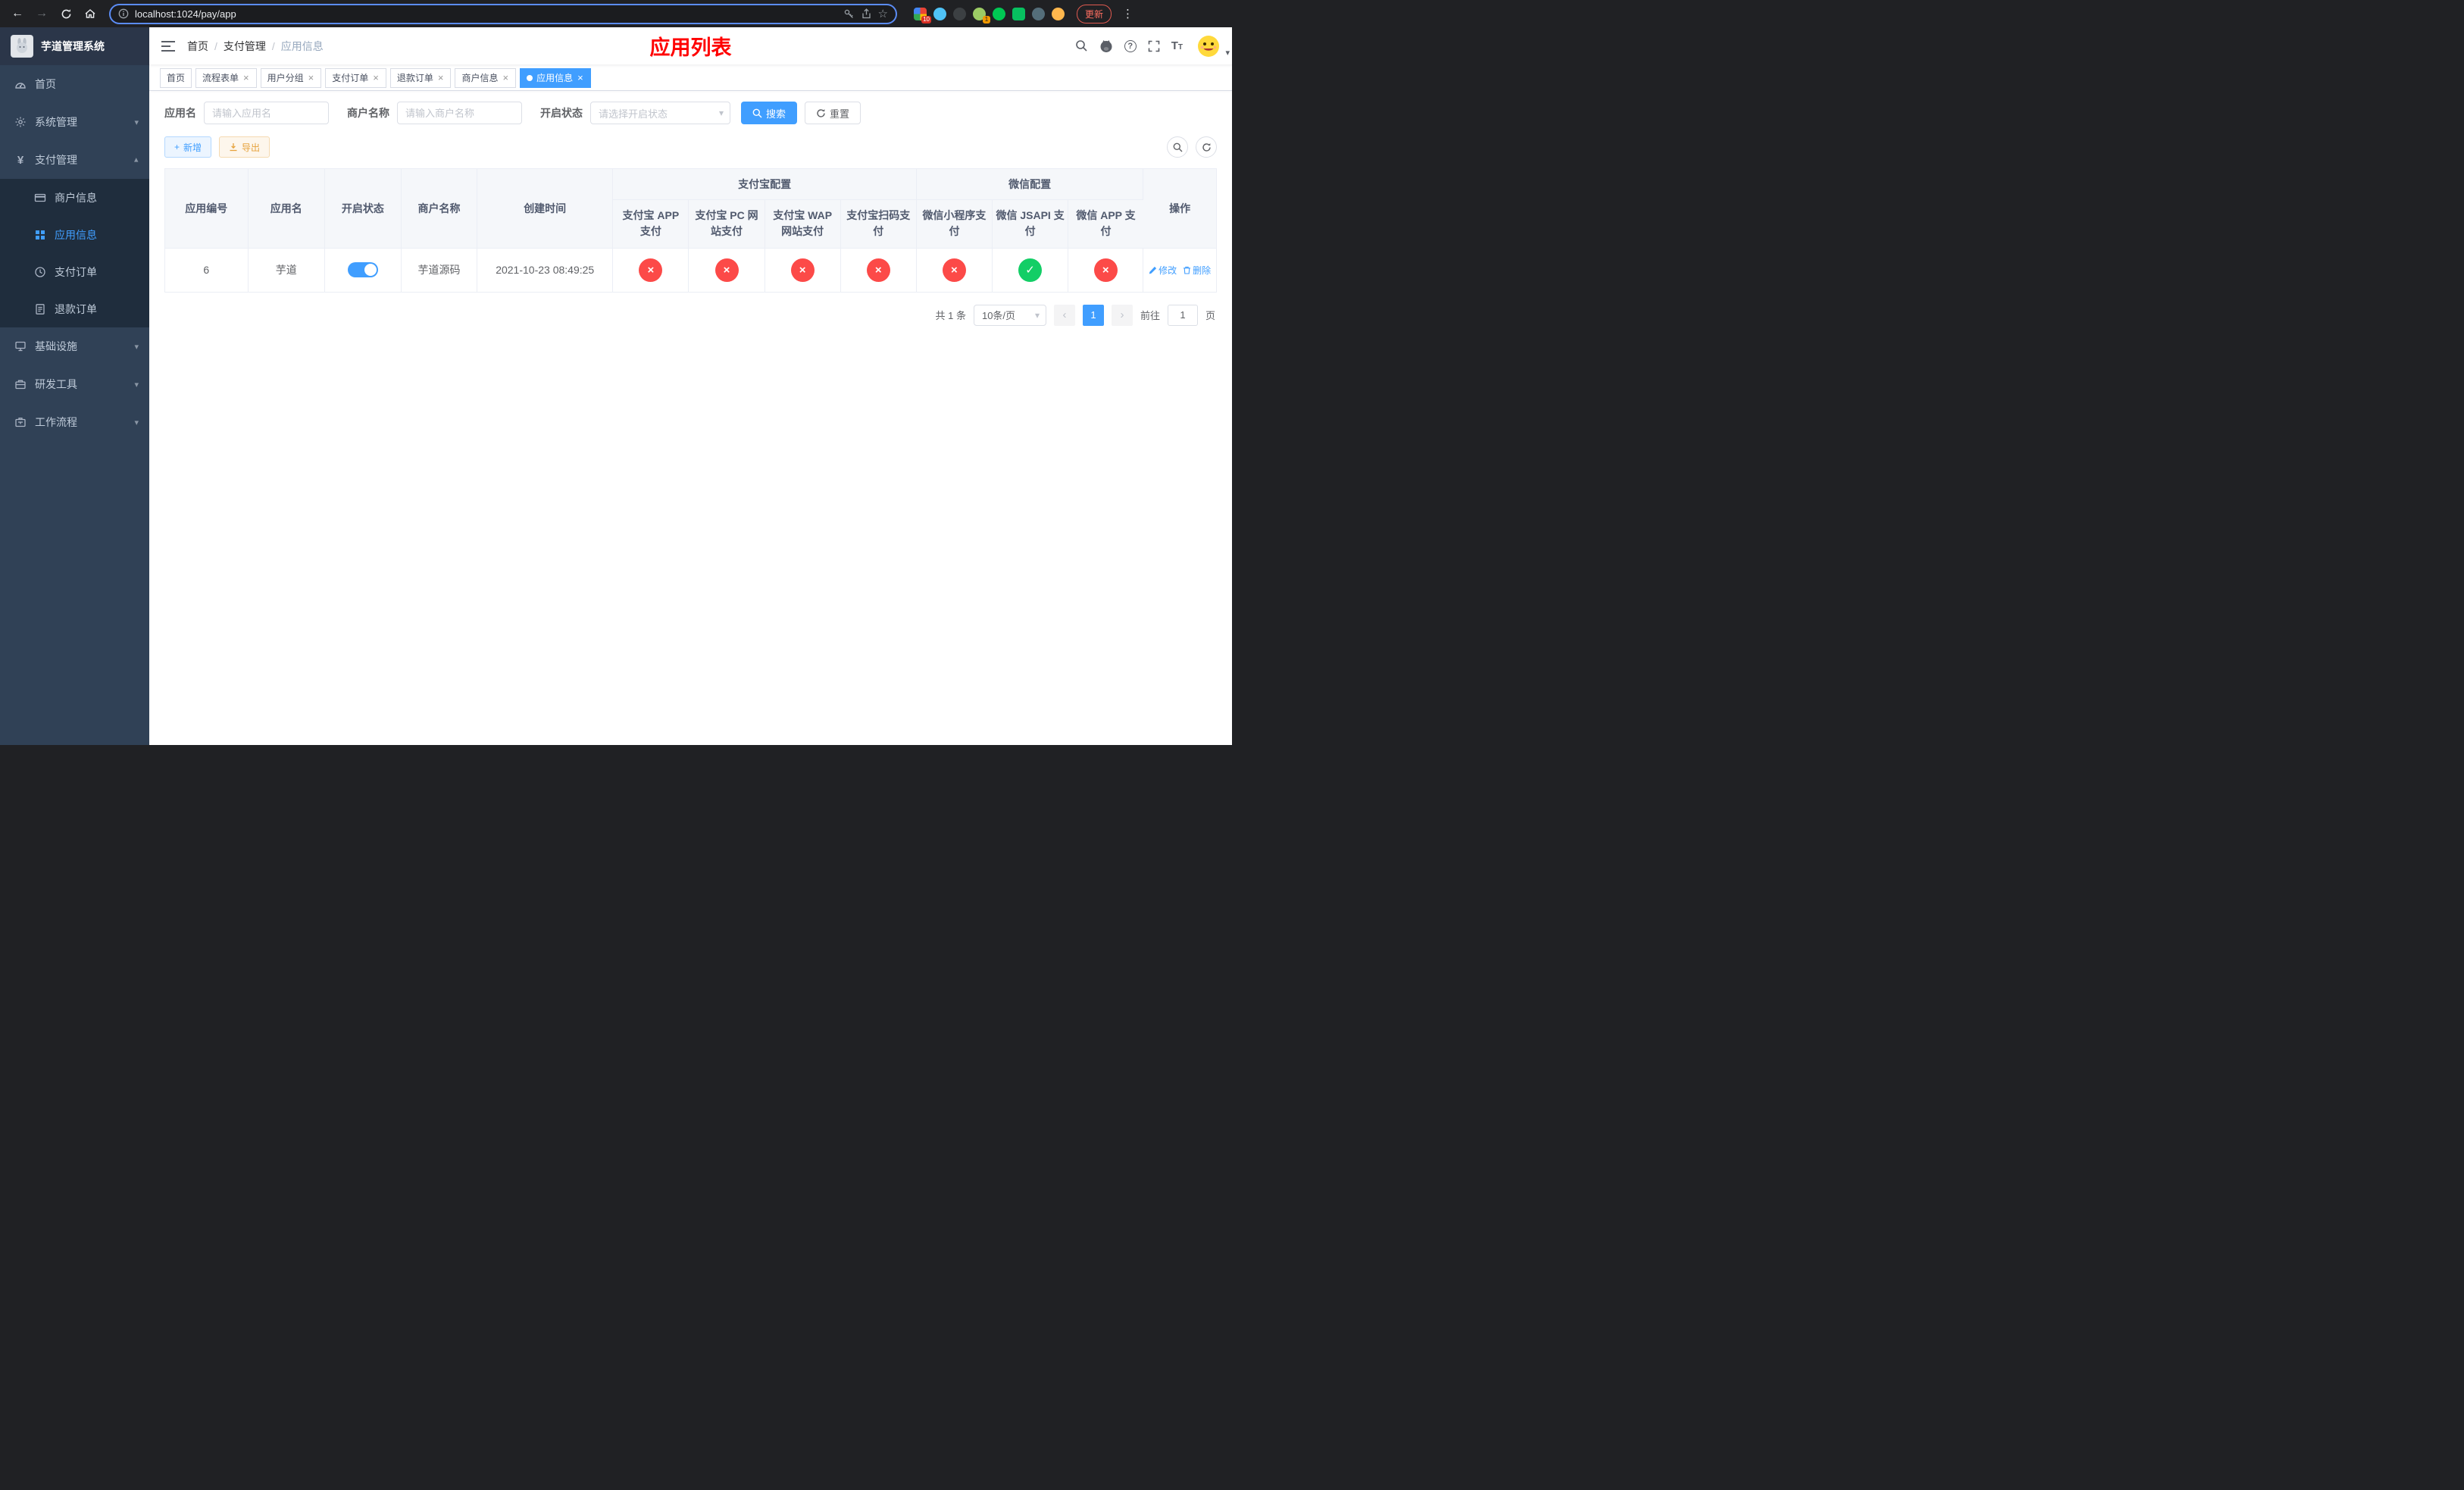  I want to click on logo: 芋道管理系统, so click(74, 46).